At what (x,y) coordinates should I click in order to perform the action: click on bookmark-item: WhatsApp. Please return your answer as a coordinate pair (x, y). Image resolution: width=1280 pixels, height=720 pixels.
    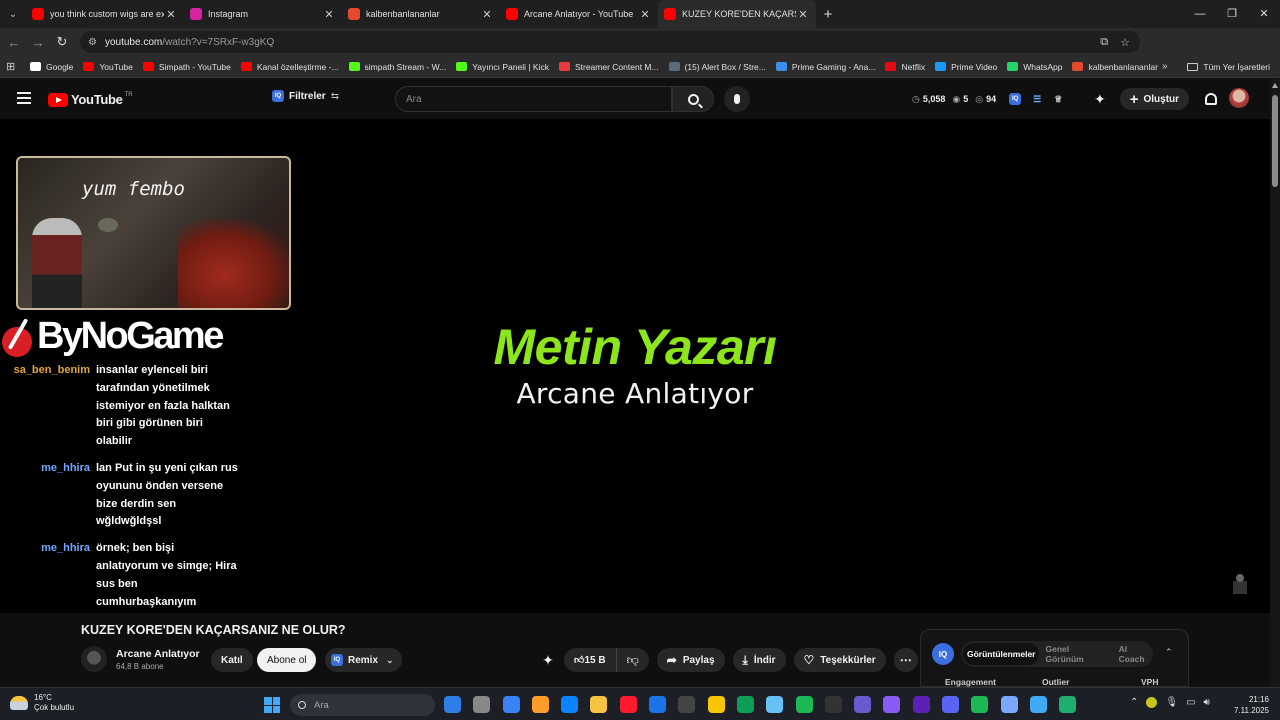
    Looking at the image, I should click on (1034, 67).